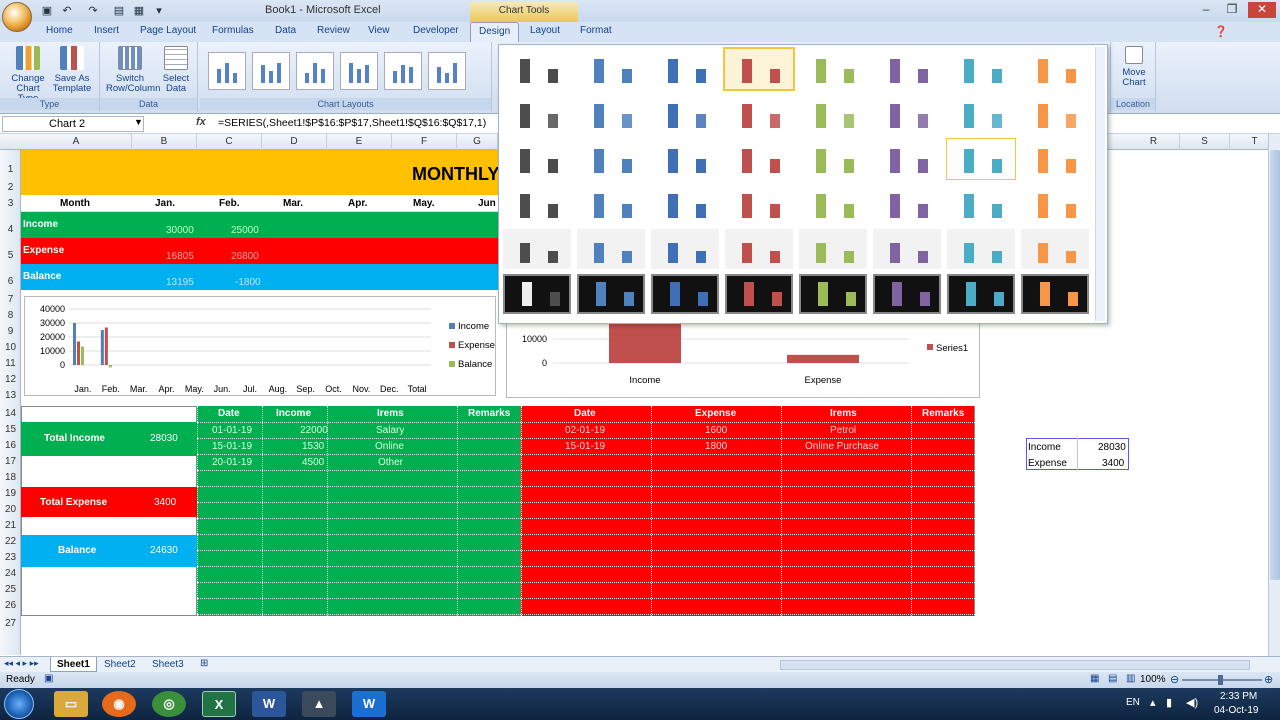  What do you see at coordinates (379, 30) in the screenshot?
I see `tab-view: View` at bounding box center [379, 30].